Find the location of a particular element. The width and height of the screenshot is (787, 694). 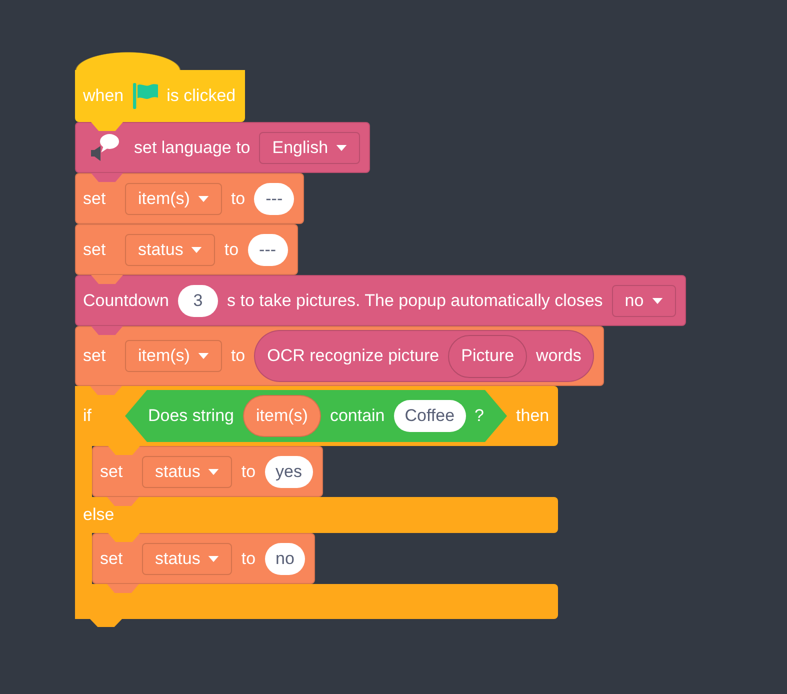

block-label: when is located at coordinates (103, 96).